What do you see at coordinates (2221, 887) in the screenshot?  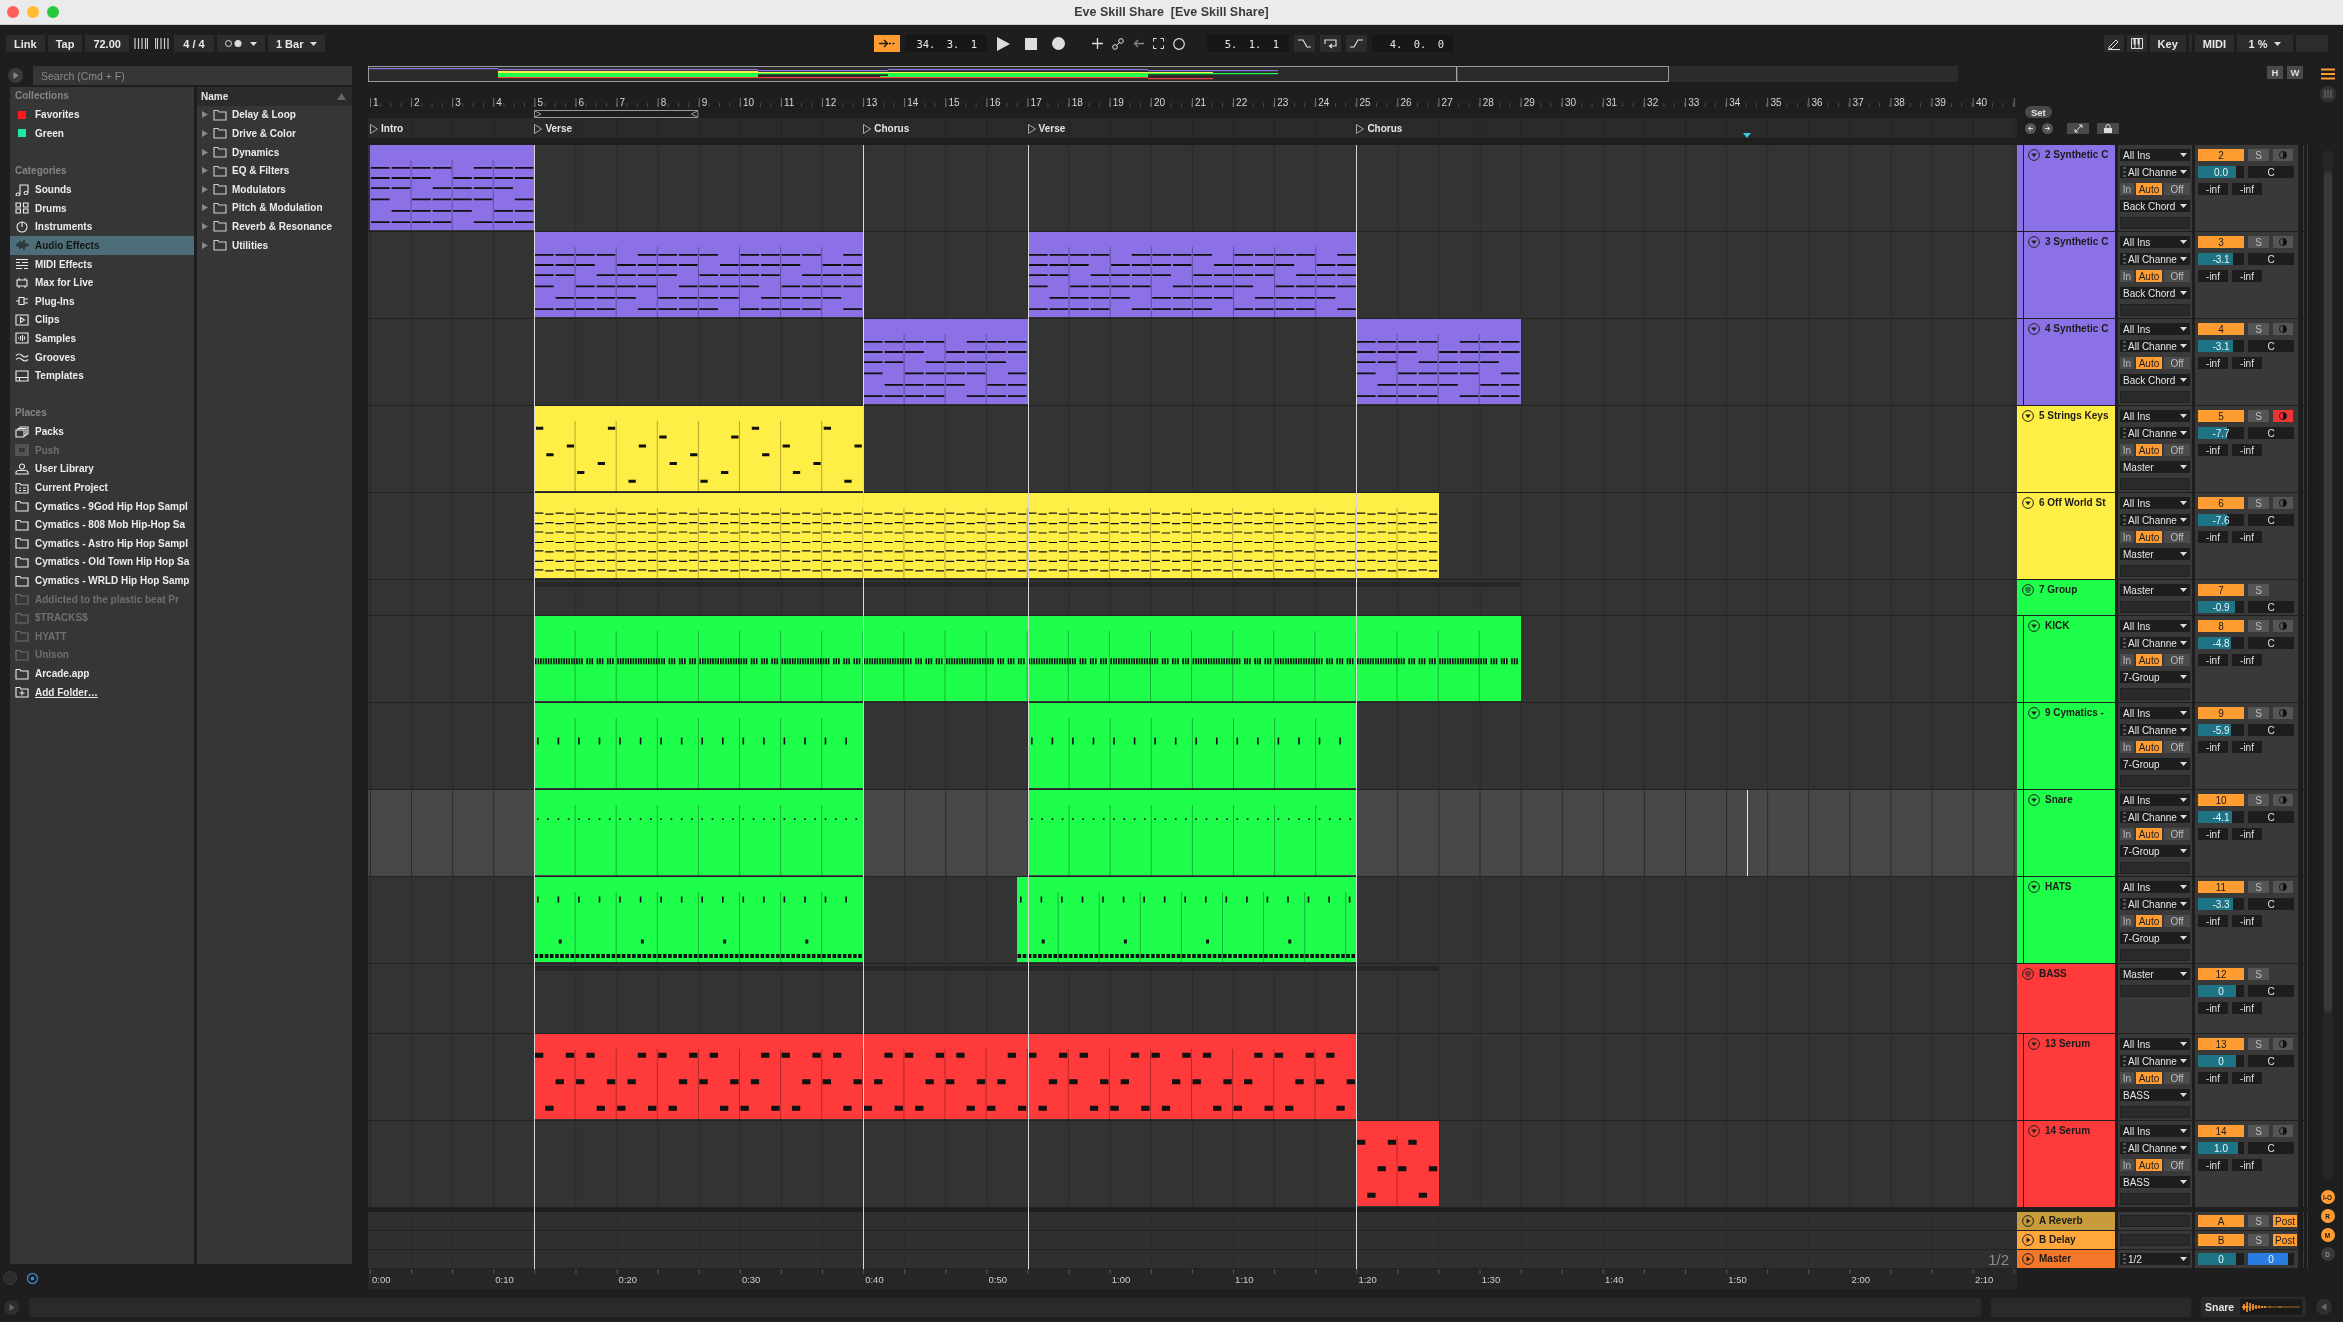 I see `track-activator-button: 11` at bounding box center [2221, 887].